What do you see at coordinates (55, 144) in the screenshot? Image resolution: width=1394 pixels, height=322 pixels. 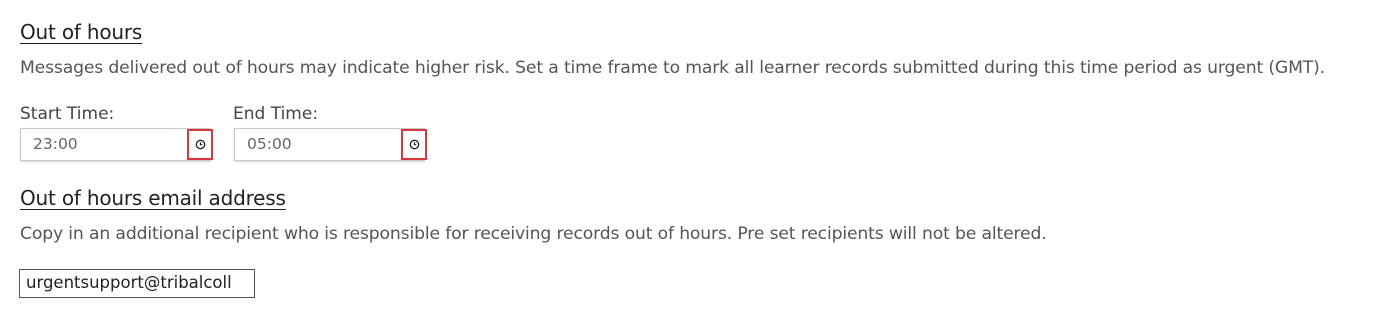 I see `start-time-value: 23:00` at bounding box center [55, 144].